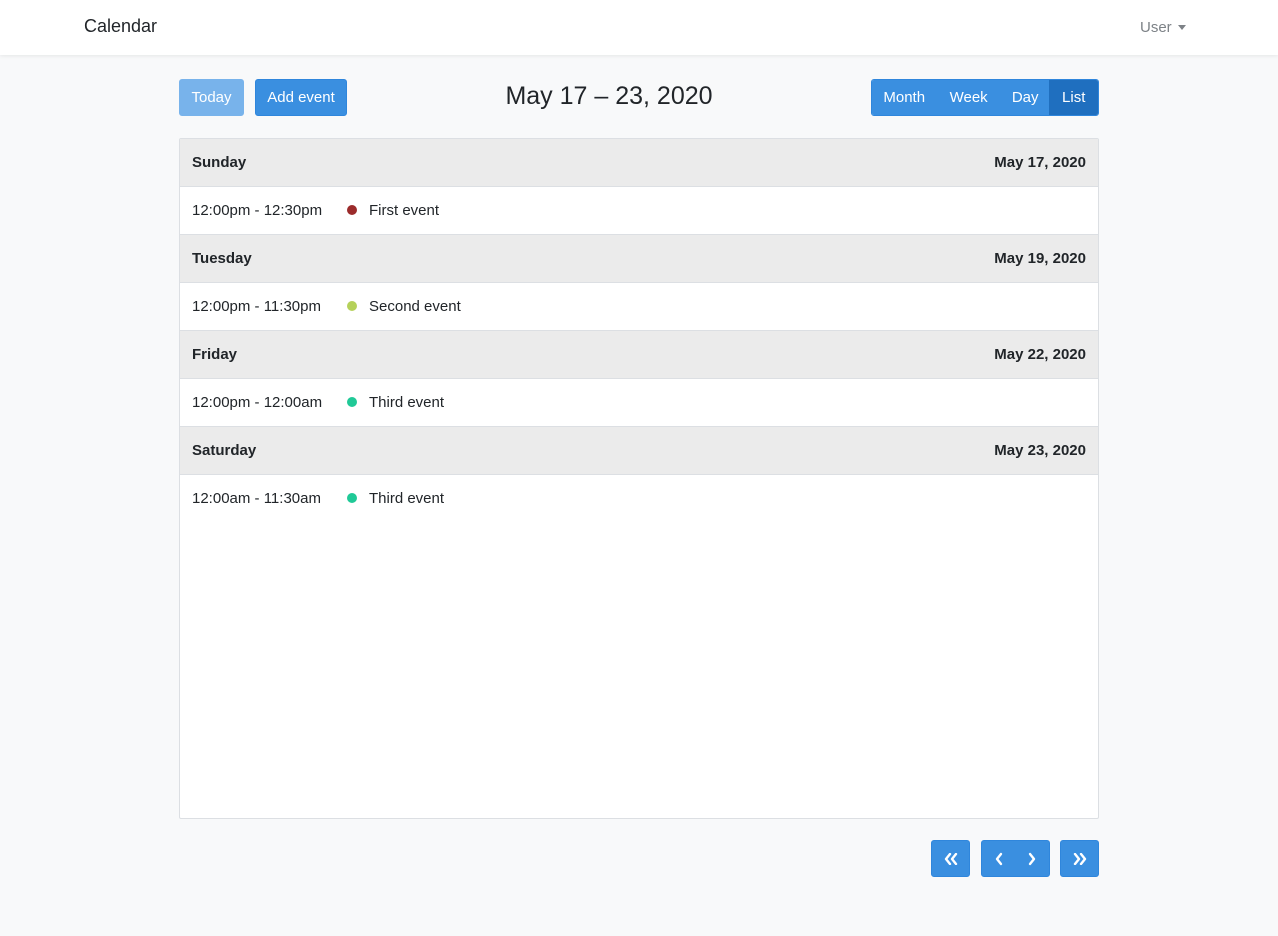  Describe the element at coordinates (257, 402) in the screenshot. I see `event-time: 12:00pm - 12:00am` at that location.